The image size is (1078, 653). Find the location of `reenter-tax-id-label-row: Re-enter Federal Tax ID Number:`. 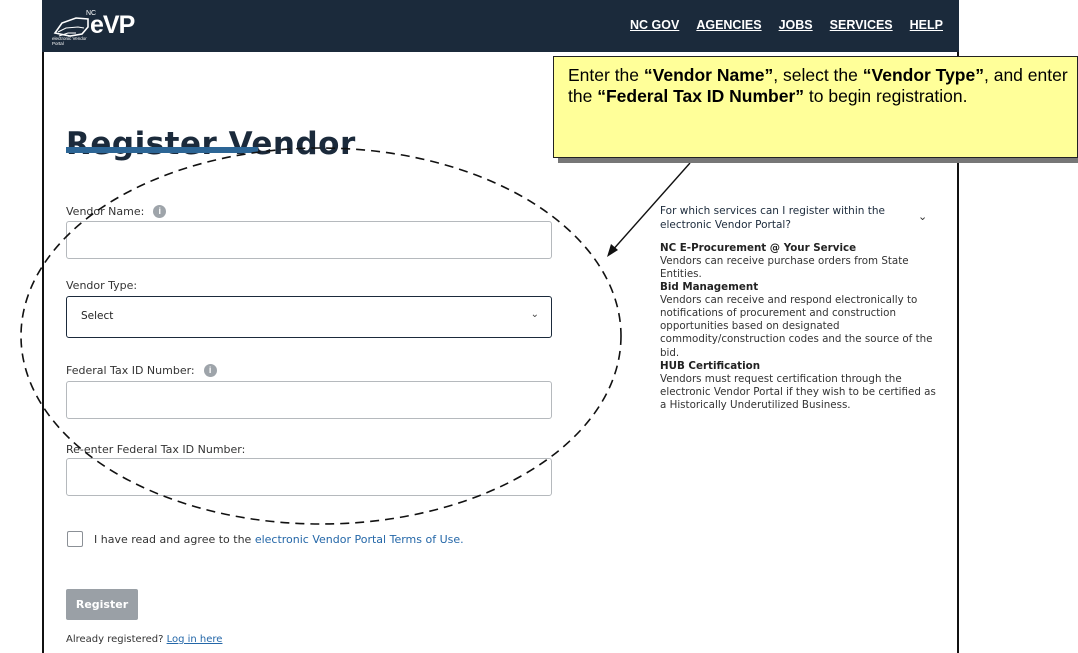

reenter-tax-id-label-row: Re-enter Federal Tax ID Number: is located at coordinates (155, 449).